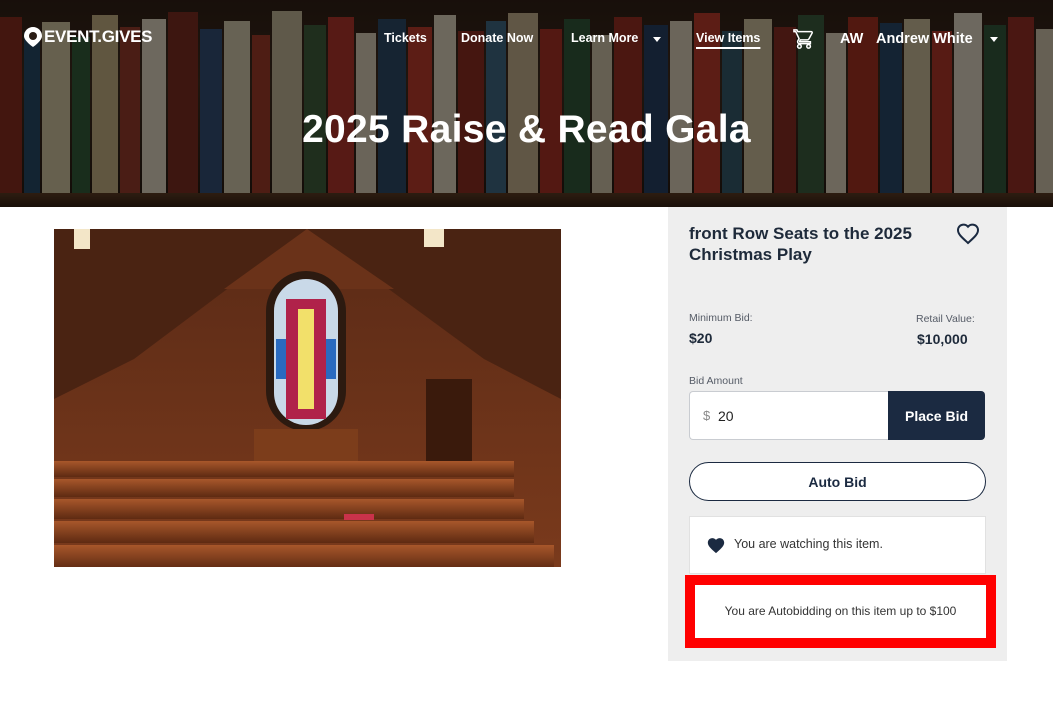  What do you see at coordinates (716, 381) in the screenshot?
I see `bid-amount-label: Bid Amount` at bounding box center [716, 381].